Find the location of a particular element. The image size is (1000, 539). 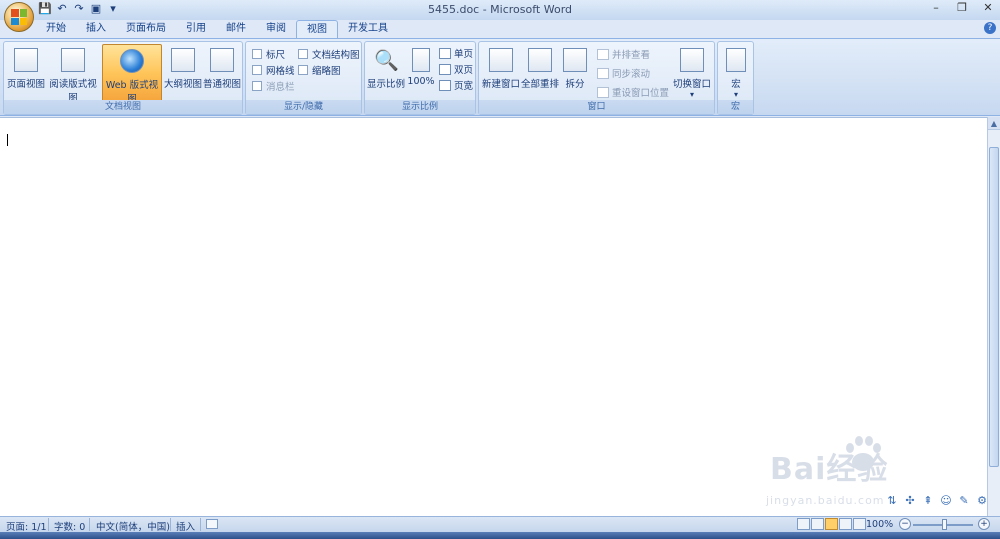

zoom-100-button: 100% is located at coordinates (421, 72).